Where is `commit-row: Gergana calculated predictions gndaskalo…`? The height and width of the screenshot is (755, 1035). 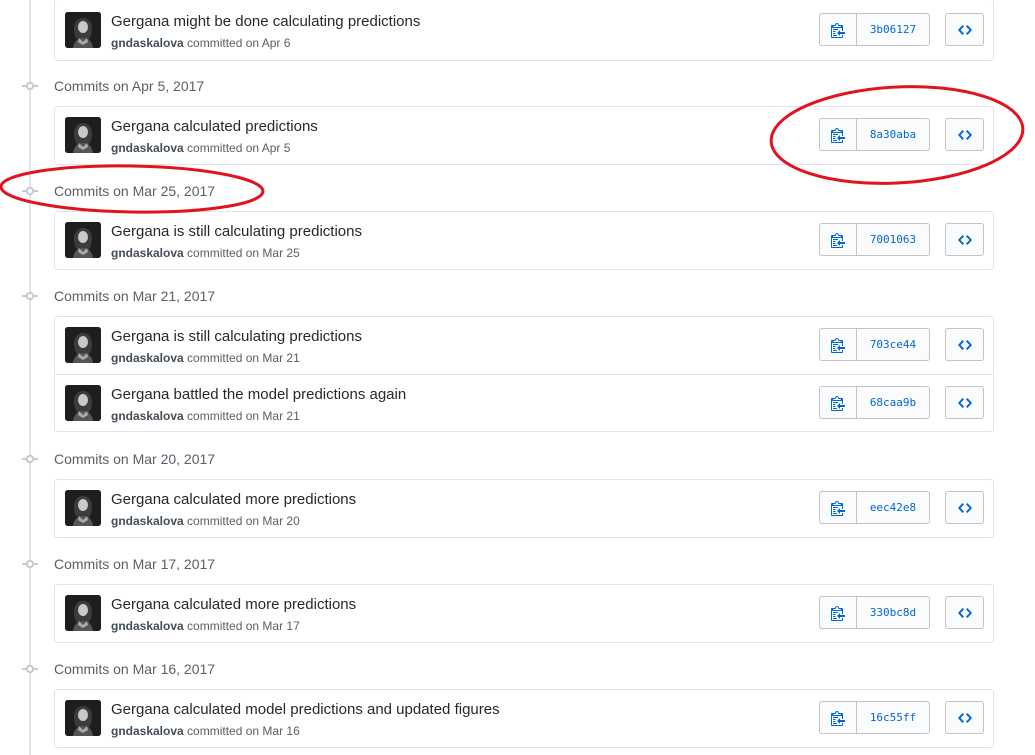
commit-row: Gergana calculated predictions gndaskalo… is located at coordinates (524, 135).